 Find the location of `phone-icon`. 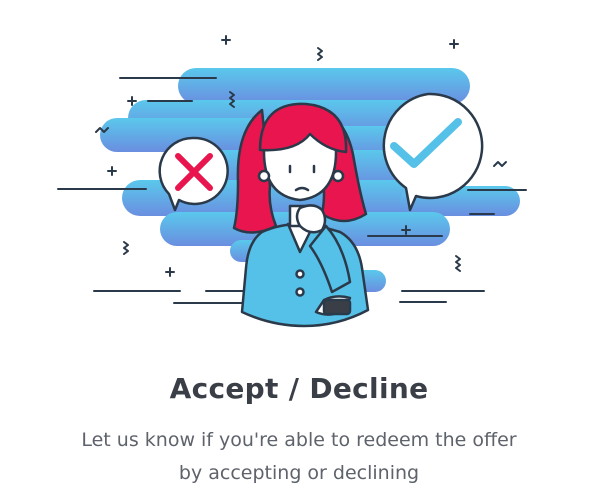

phone-icon is located at coordinates (337, 307).